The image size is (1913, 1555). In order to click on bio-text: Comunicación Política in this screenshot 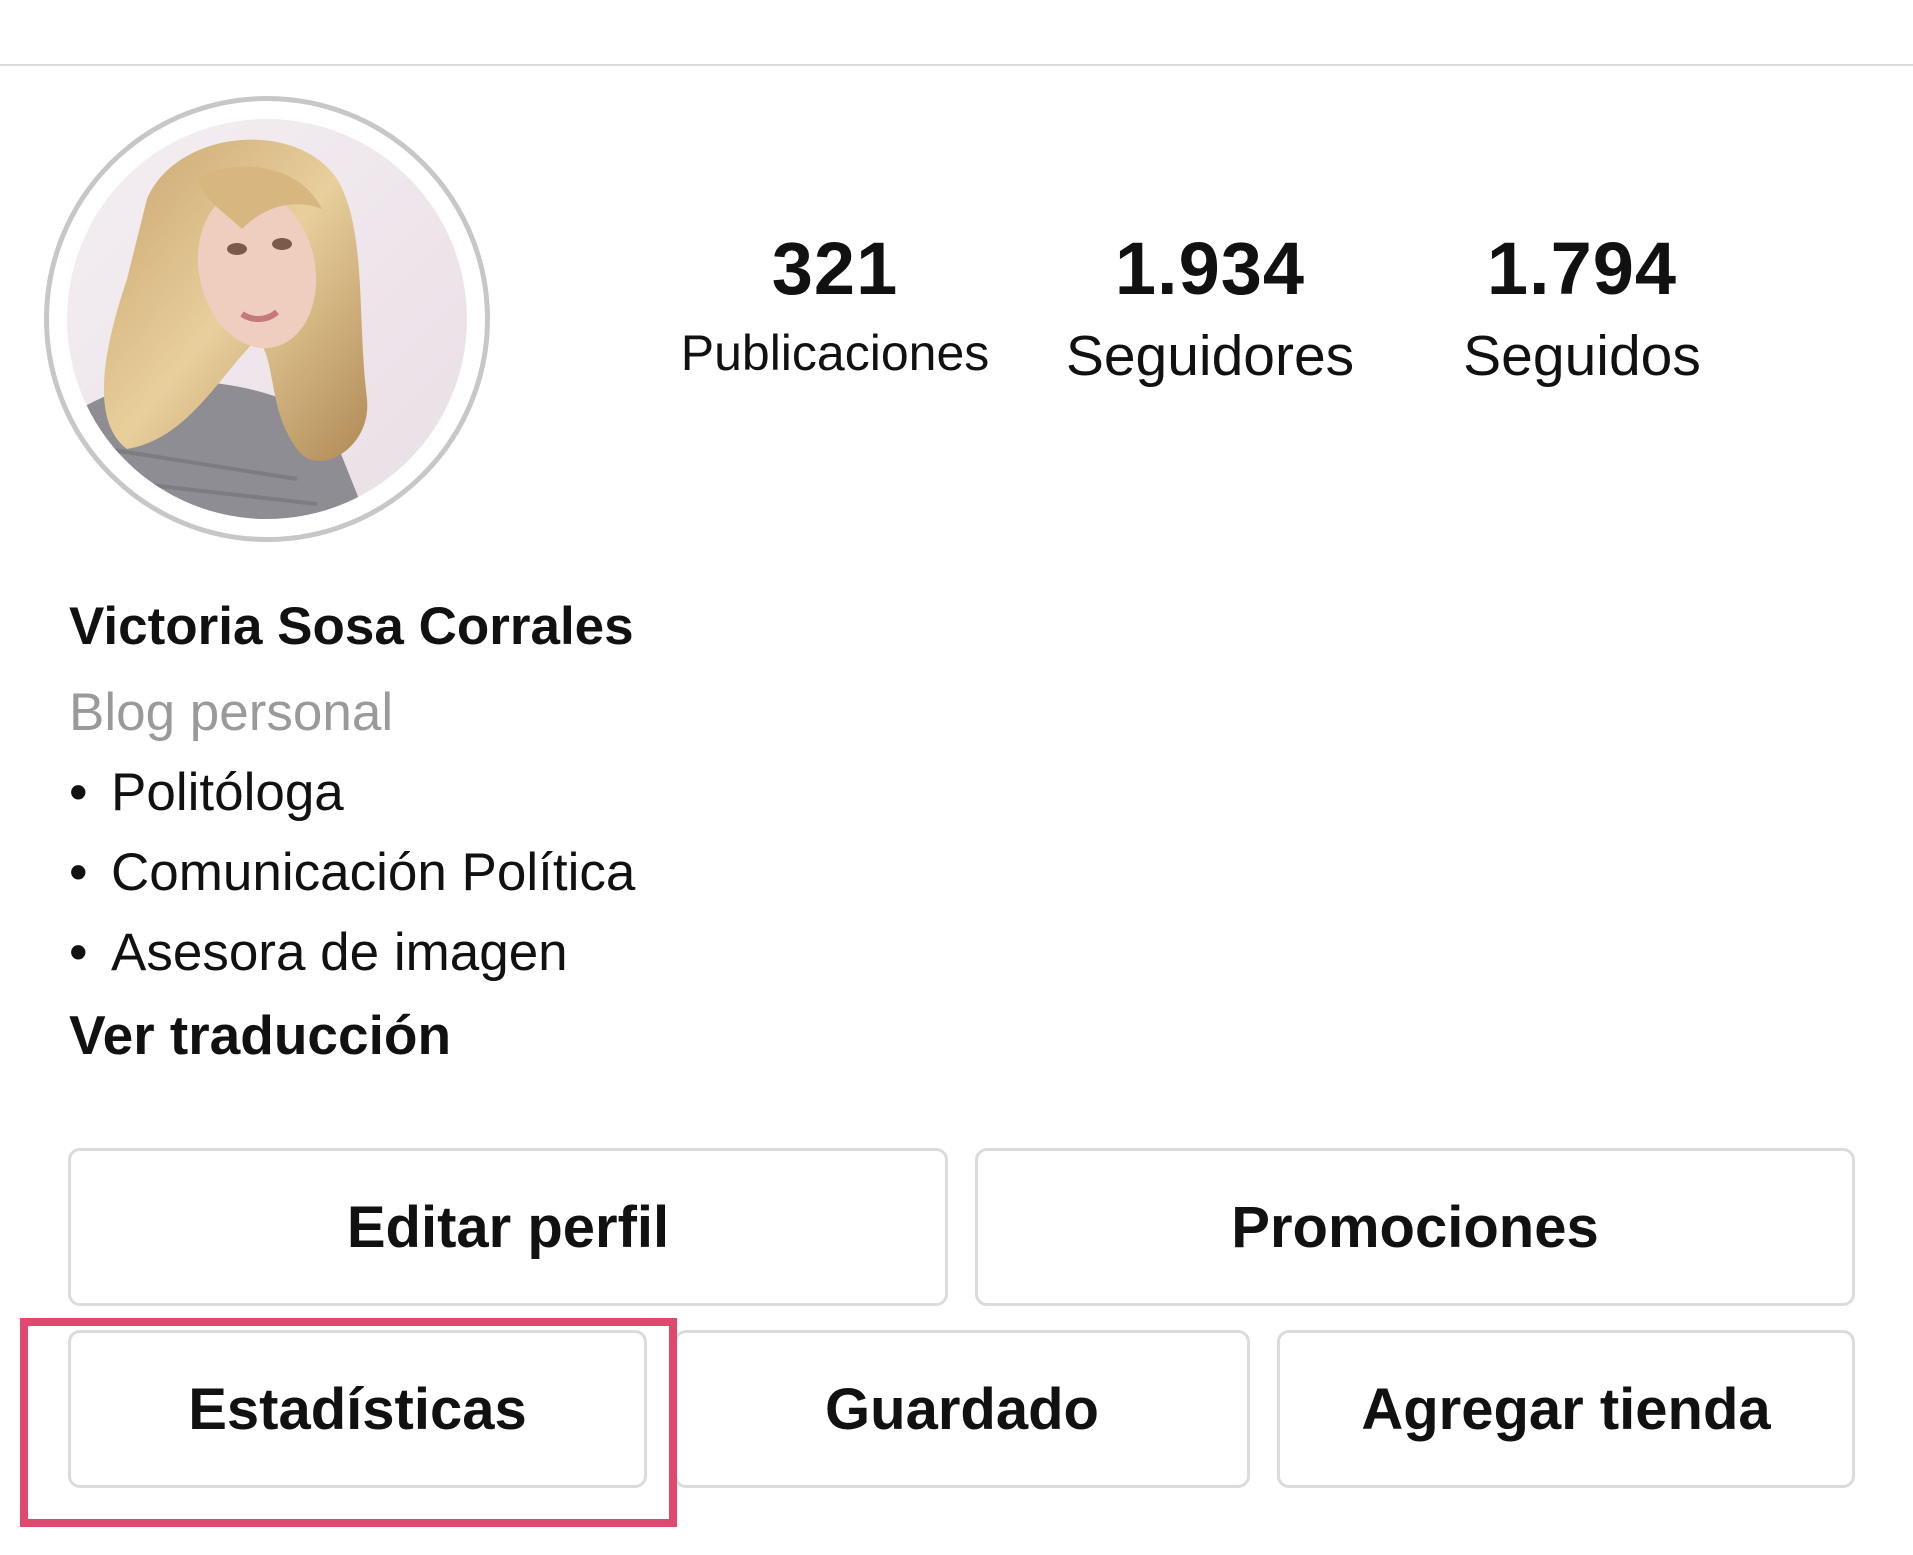, I will do `click(373, 872)`.